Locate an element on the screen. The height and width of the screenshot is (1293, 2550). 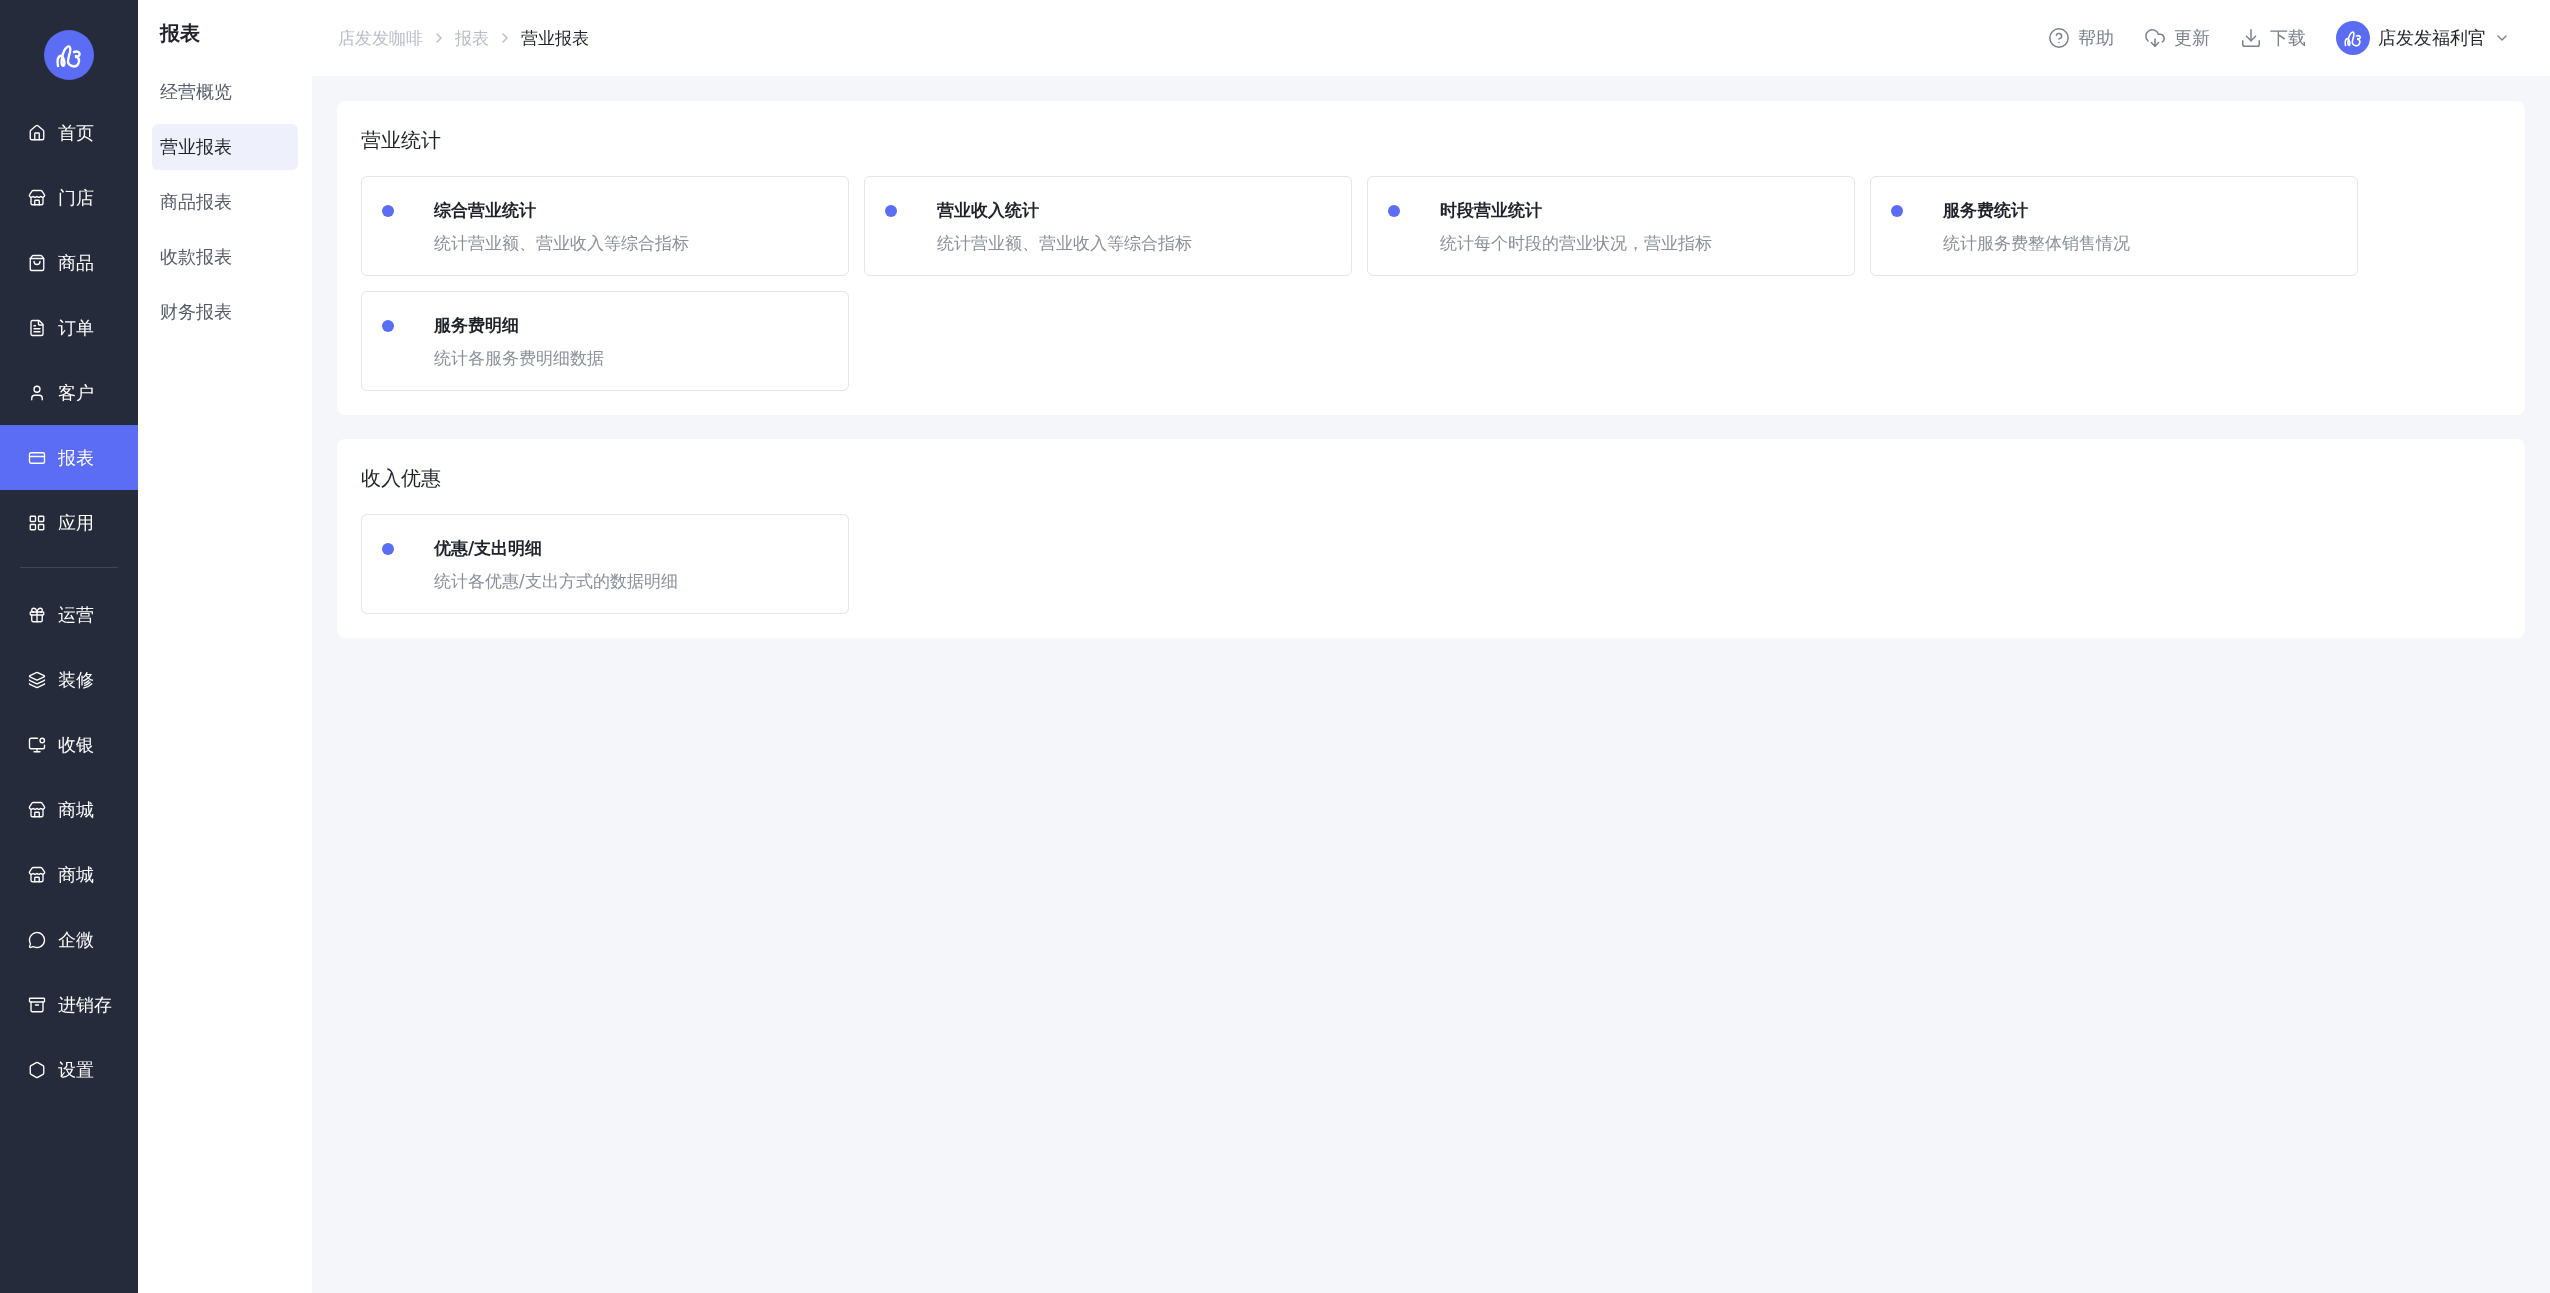
nav-item: 收银 is located at coordinates (69, 744).